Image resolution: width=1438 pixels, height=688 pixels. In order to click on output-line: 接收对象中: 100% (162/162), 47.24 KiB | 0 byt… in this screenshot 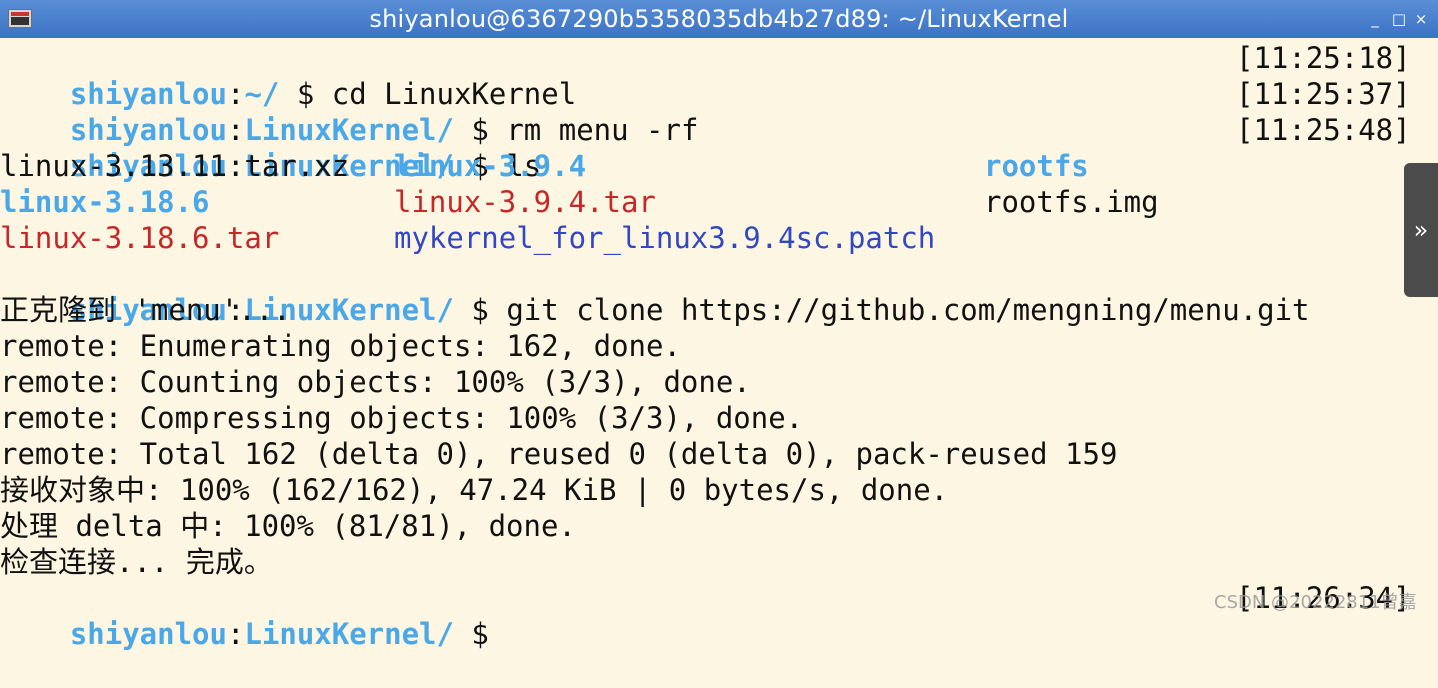, I will do `click(474, 490)`.